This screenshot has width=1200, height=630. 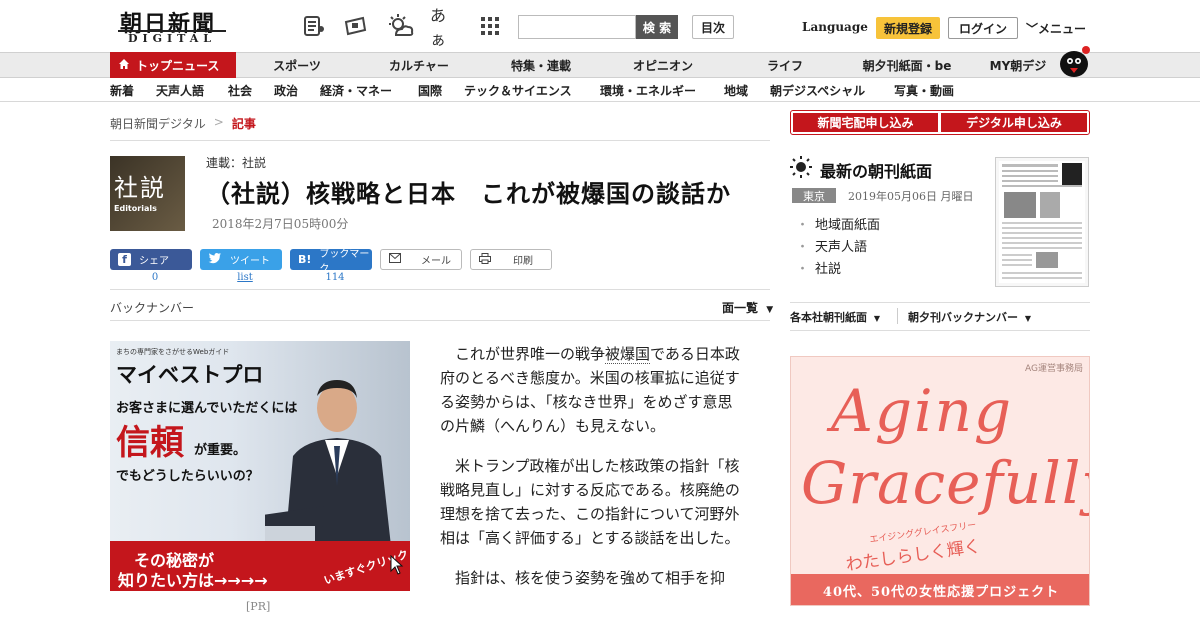 I want to click on editorial-badge: 社説 Editorials, so click(x=147, y=193).